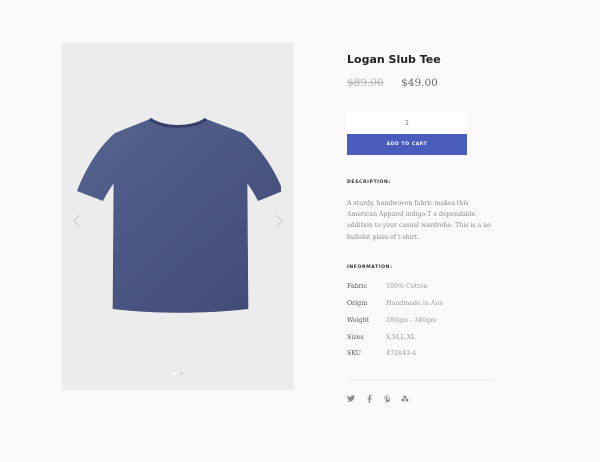 The height and width of the screenshot is (462, 600). Describe the element at coordinates (357, 286) in the screenshot. I see `spec-key: Fabric` at that location.